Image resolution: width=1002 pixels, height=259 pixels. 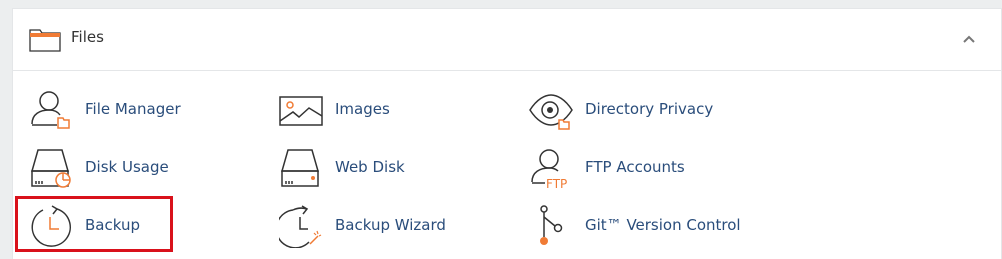 I want to click on tool-label: Images, so click(x=362, y=109).